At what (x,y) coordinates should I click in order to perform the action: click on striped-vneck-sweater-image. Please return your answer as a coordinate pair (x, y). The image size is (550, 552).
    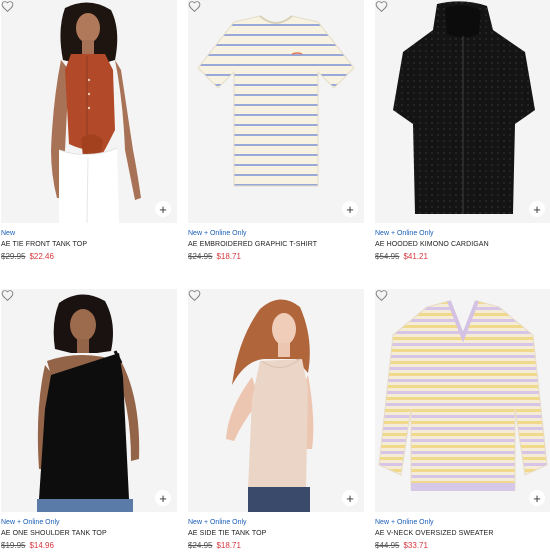
    Looking at the image, I should click on (462, 400).